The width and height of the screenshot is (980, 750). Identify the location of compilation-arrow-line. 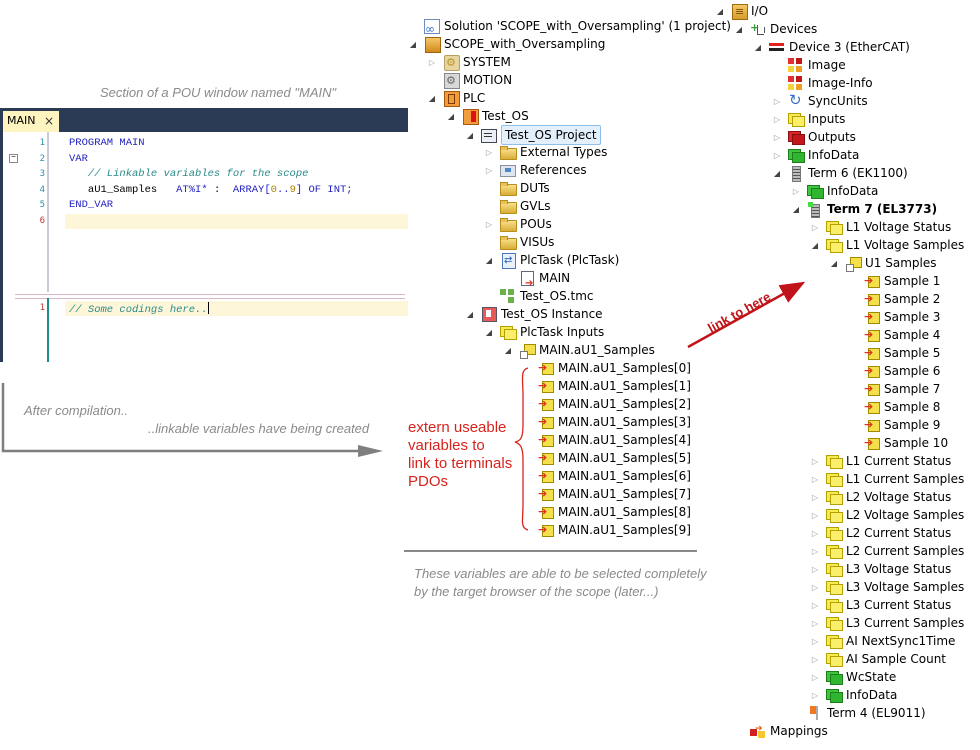
(180, 418).